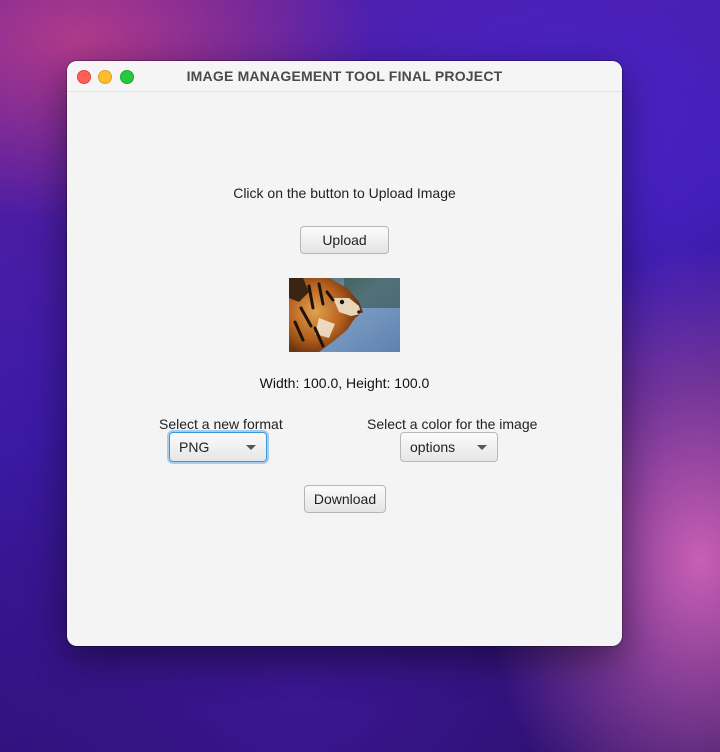 This screenshot has width=720, height=752. I want to click on upload-prompt: Click on the button to Upload Image, so click(344, 193).